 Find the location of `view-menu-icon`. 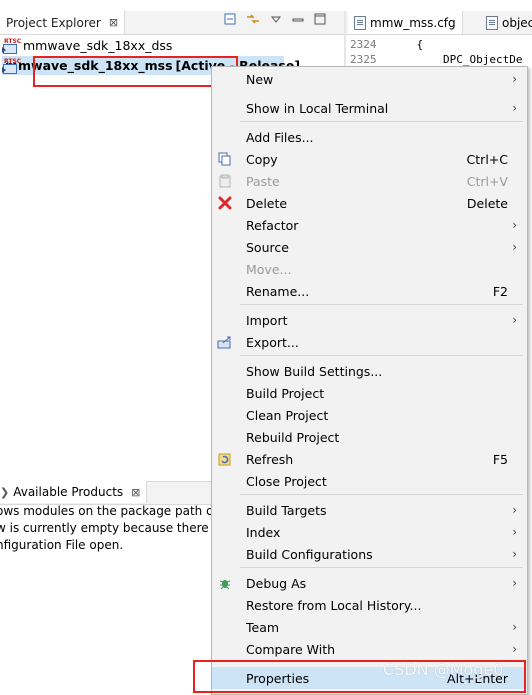

view-menu-icon is located at coordinates (276, 19).